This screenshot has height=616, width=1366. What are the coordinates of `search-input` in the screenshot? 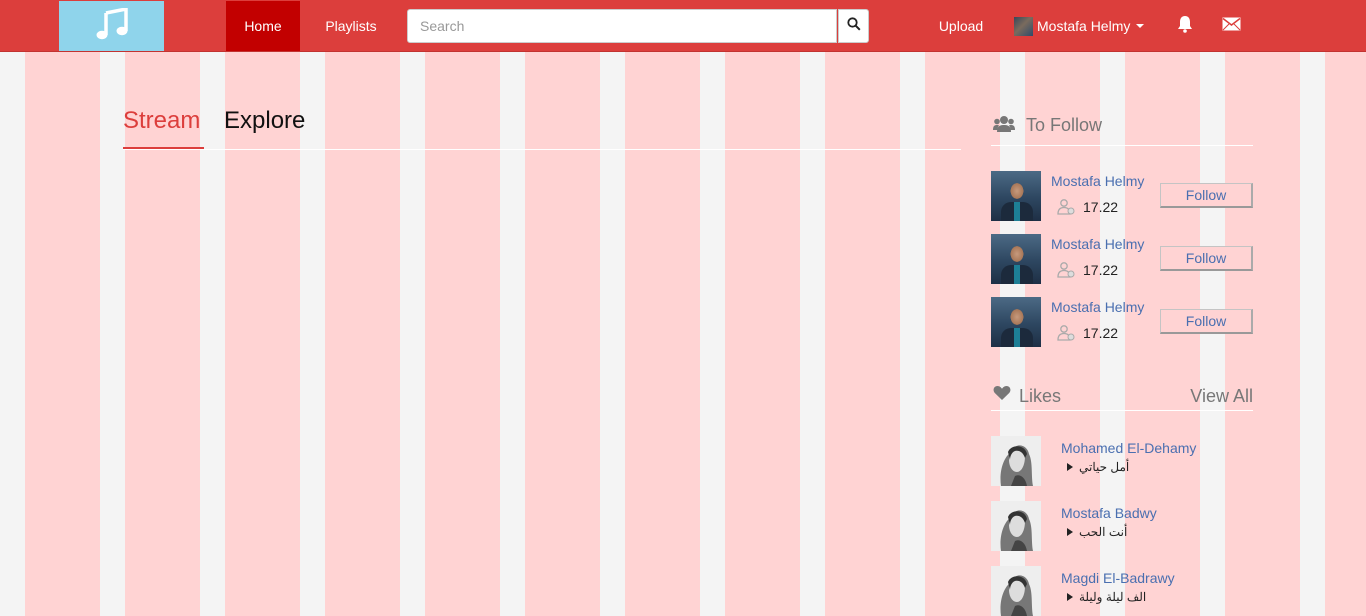 It's located at (622, 26).